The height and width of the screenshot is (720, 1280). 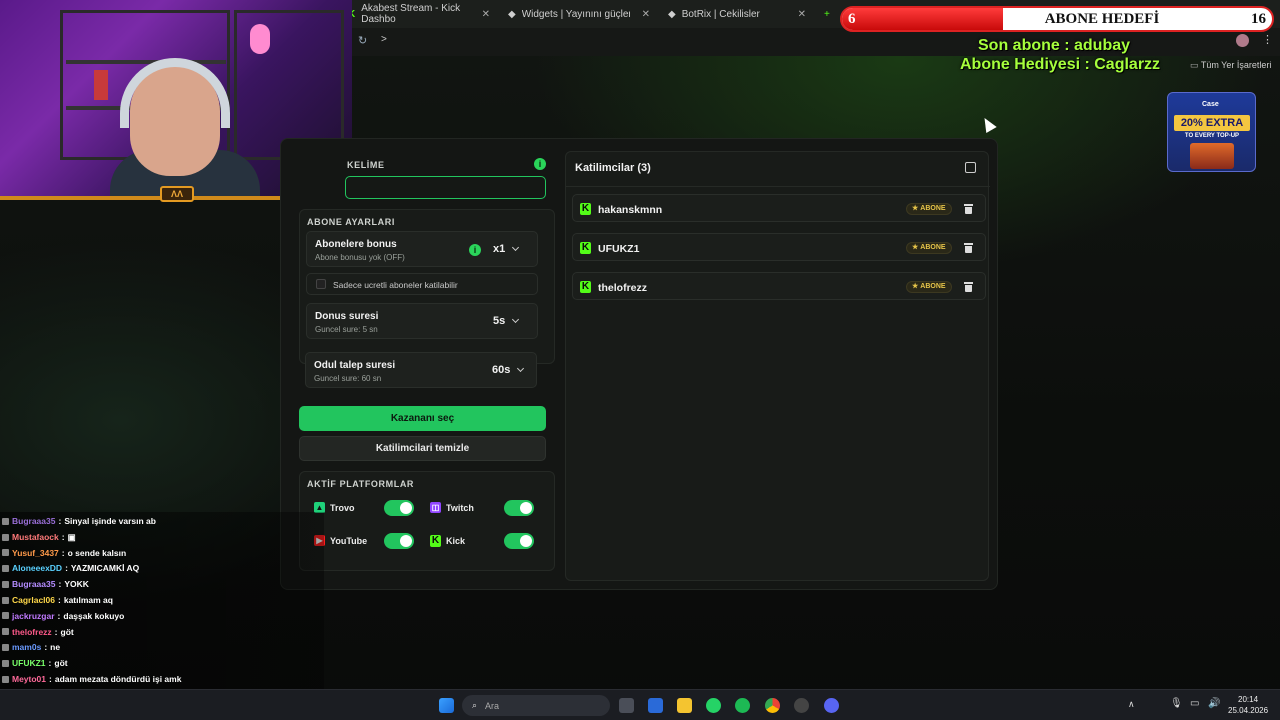 I want to click on claim-select: 60s, so click(x=508, y=370).